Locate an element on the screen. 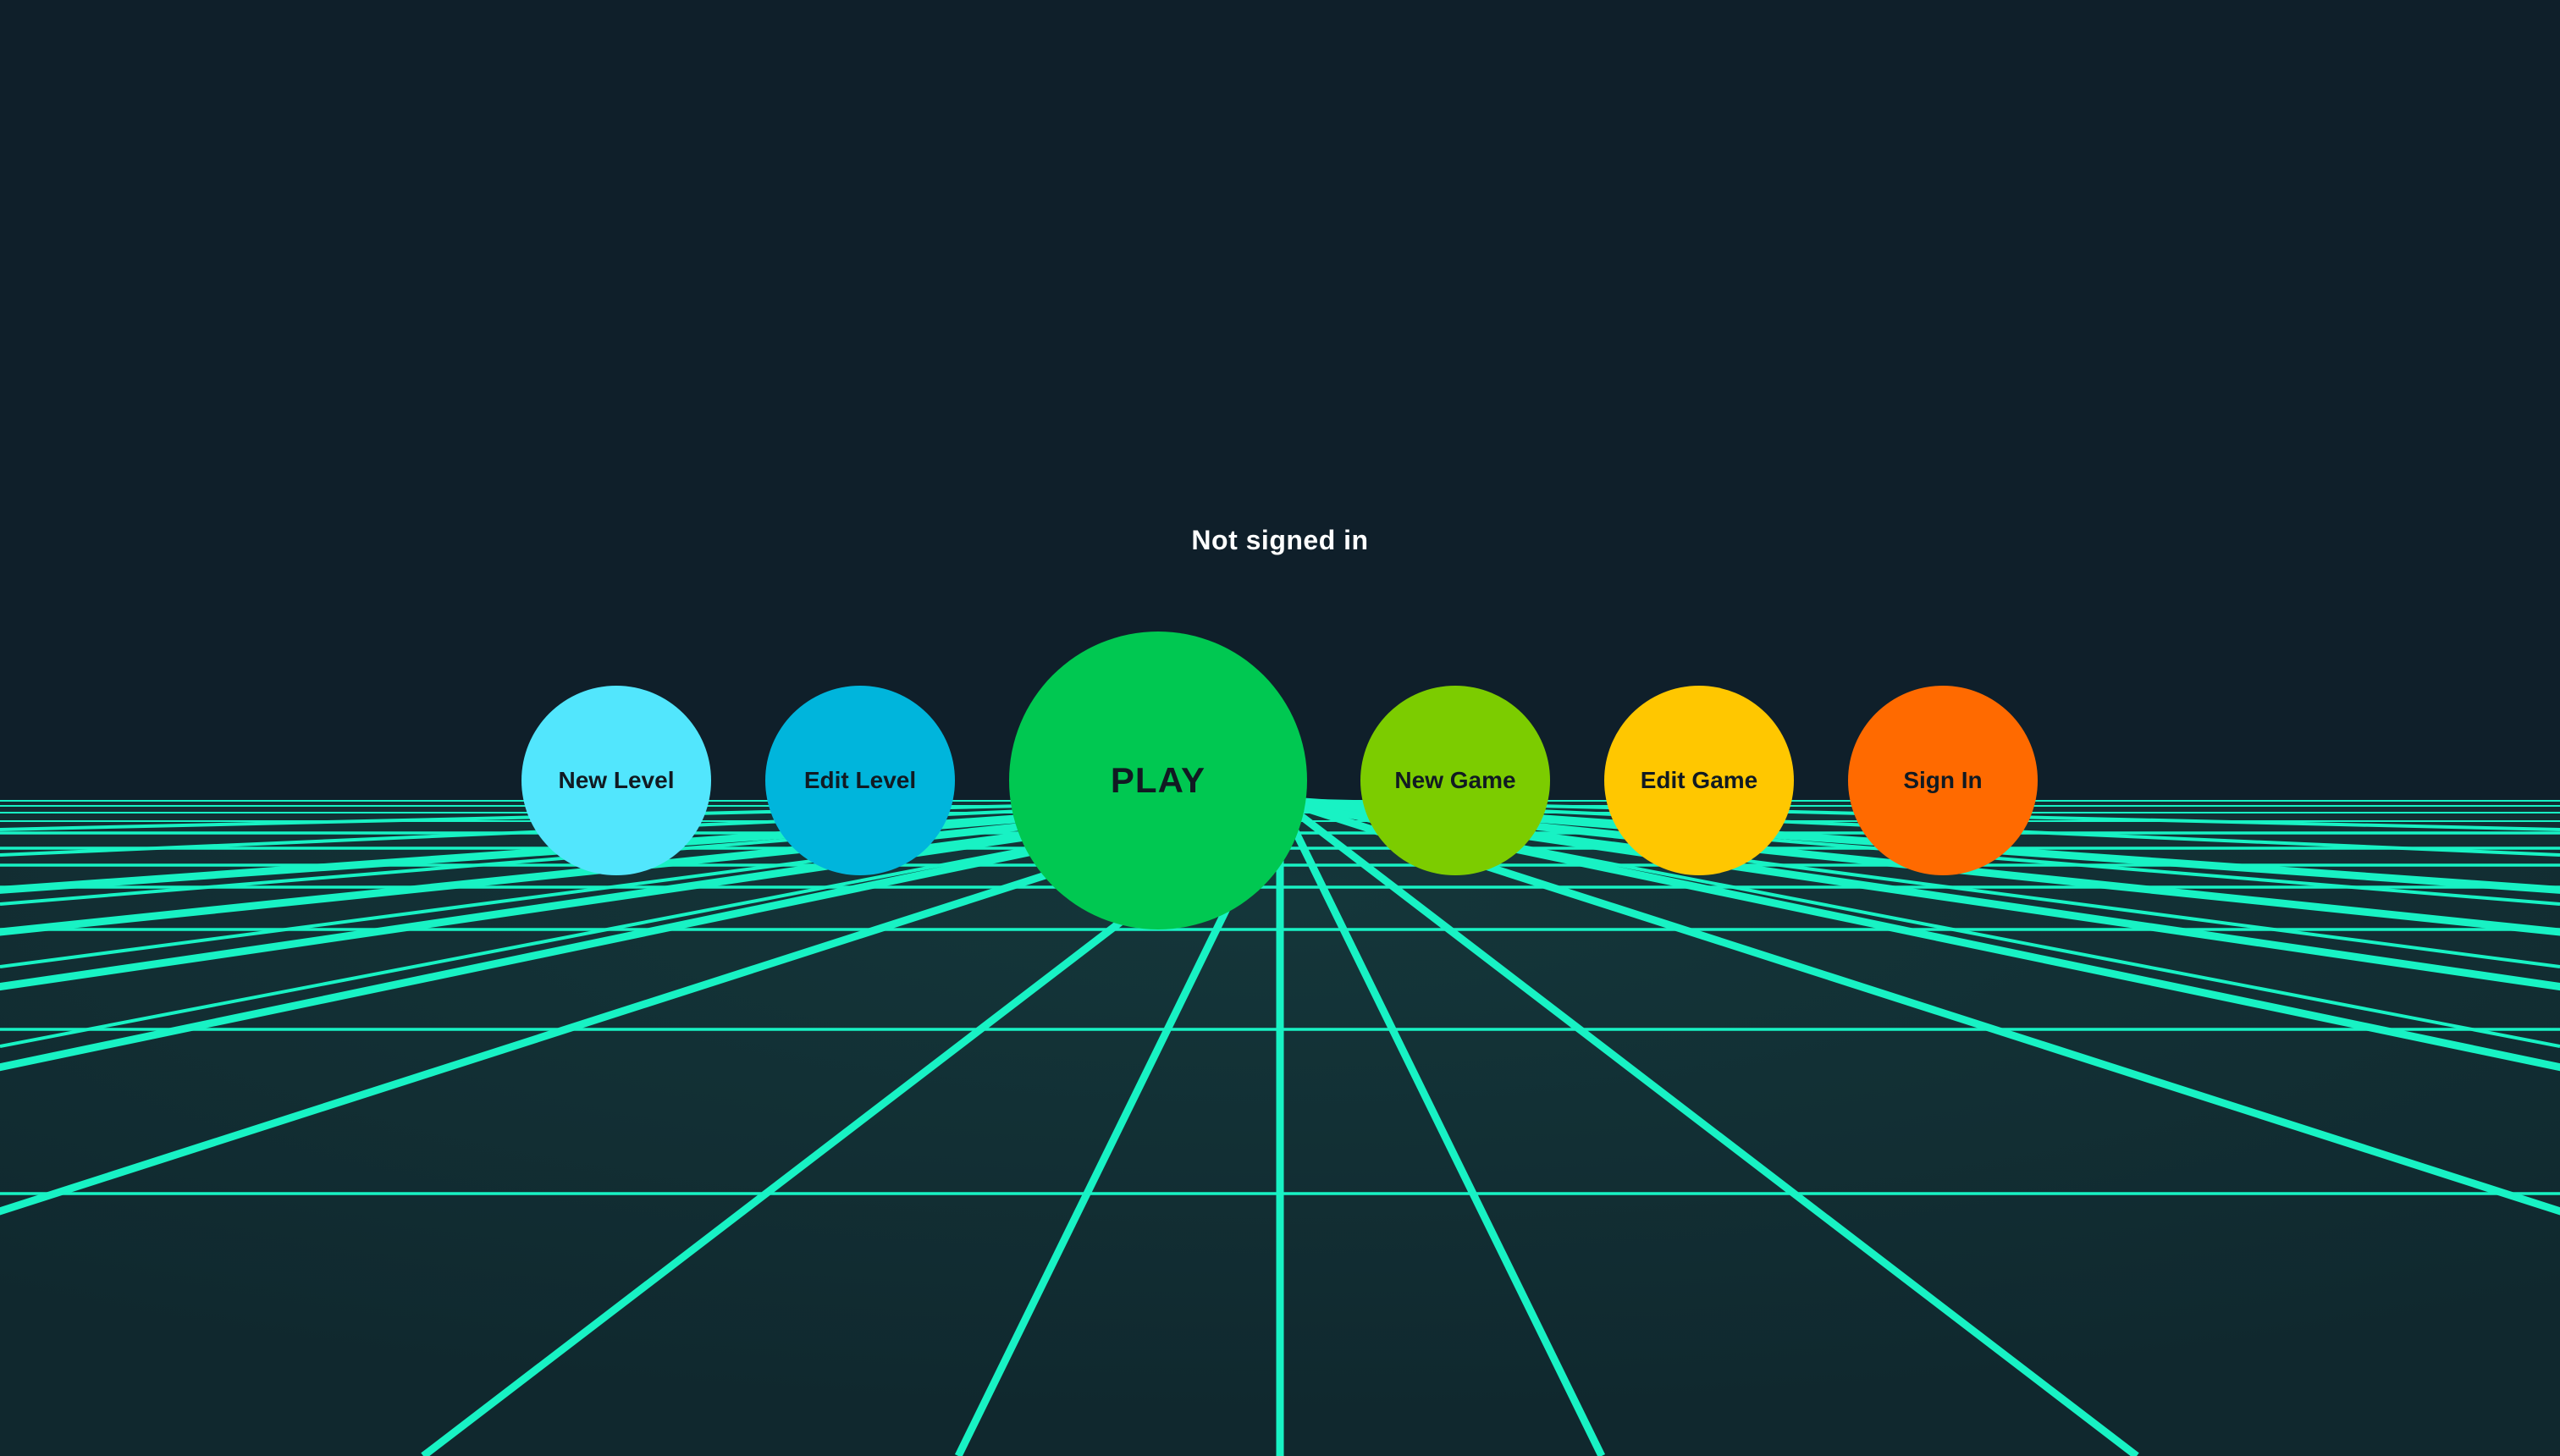 The height and width of the screenshot is (1456, 2560). new-level-button: New Level is located at coordinates (616, 781).